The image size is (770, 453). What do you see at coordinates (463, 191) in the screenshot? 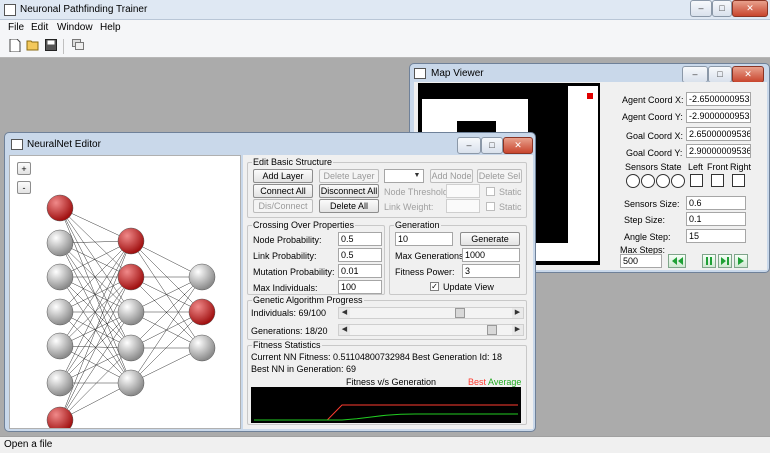
I see `node-threshold-field` at bounding box center [463, 191].